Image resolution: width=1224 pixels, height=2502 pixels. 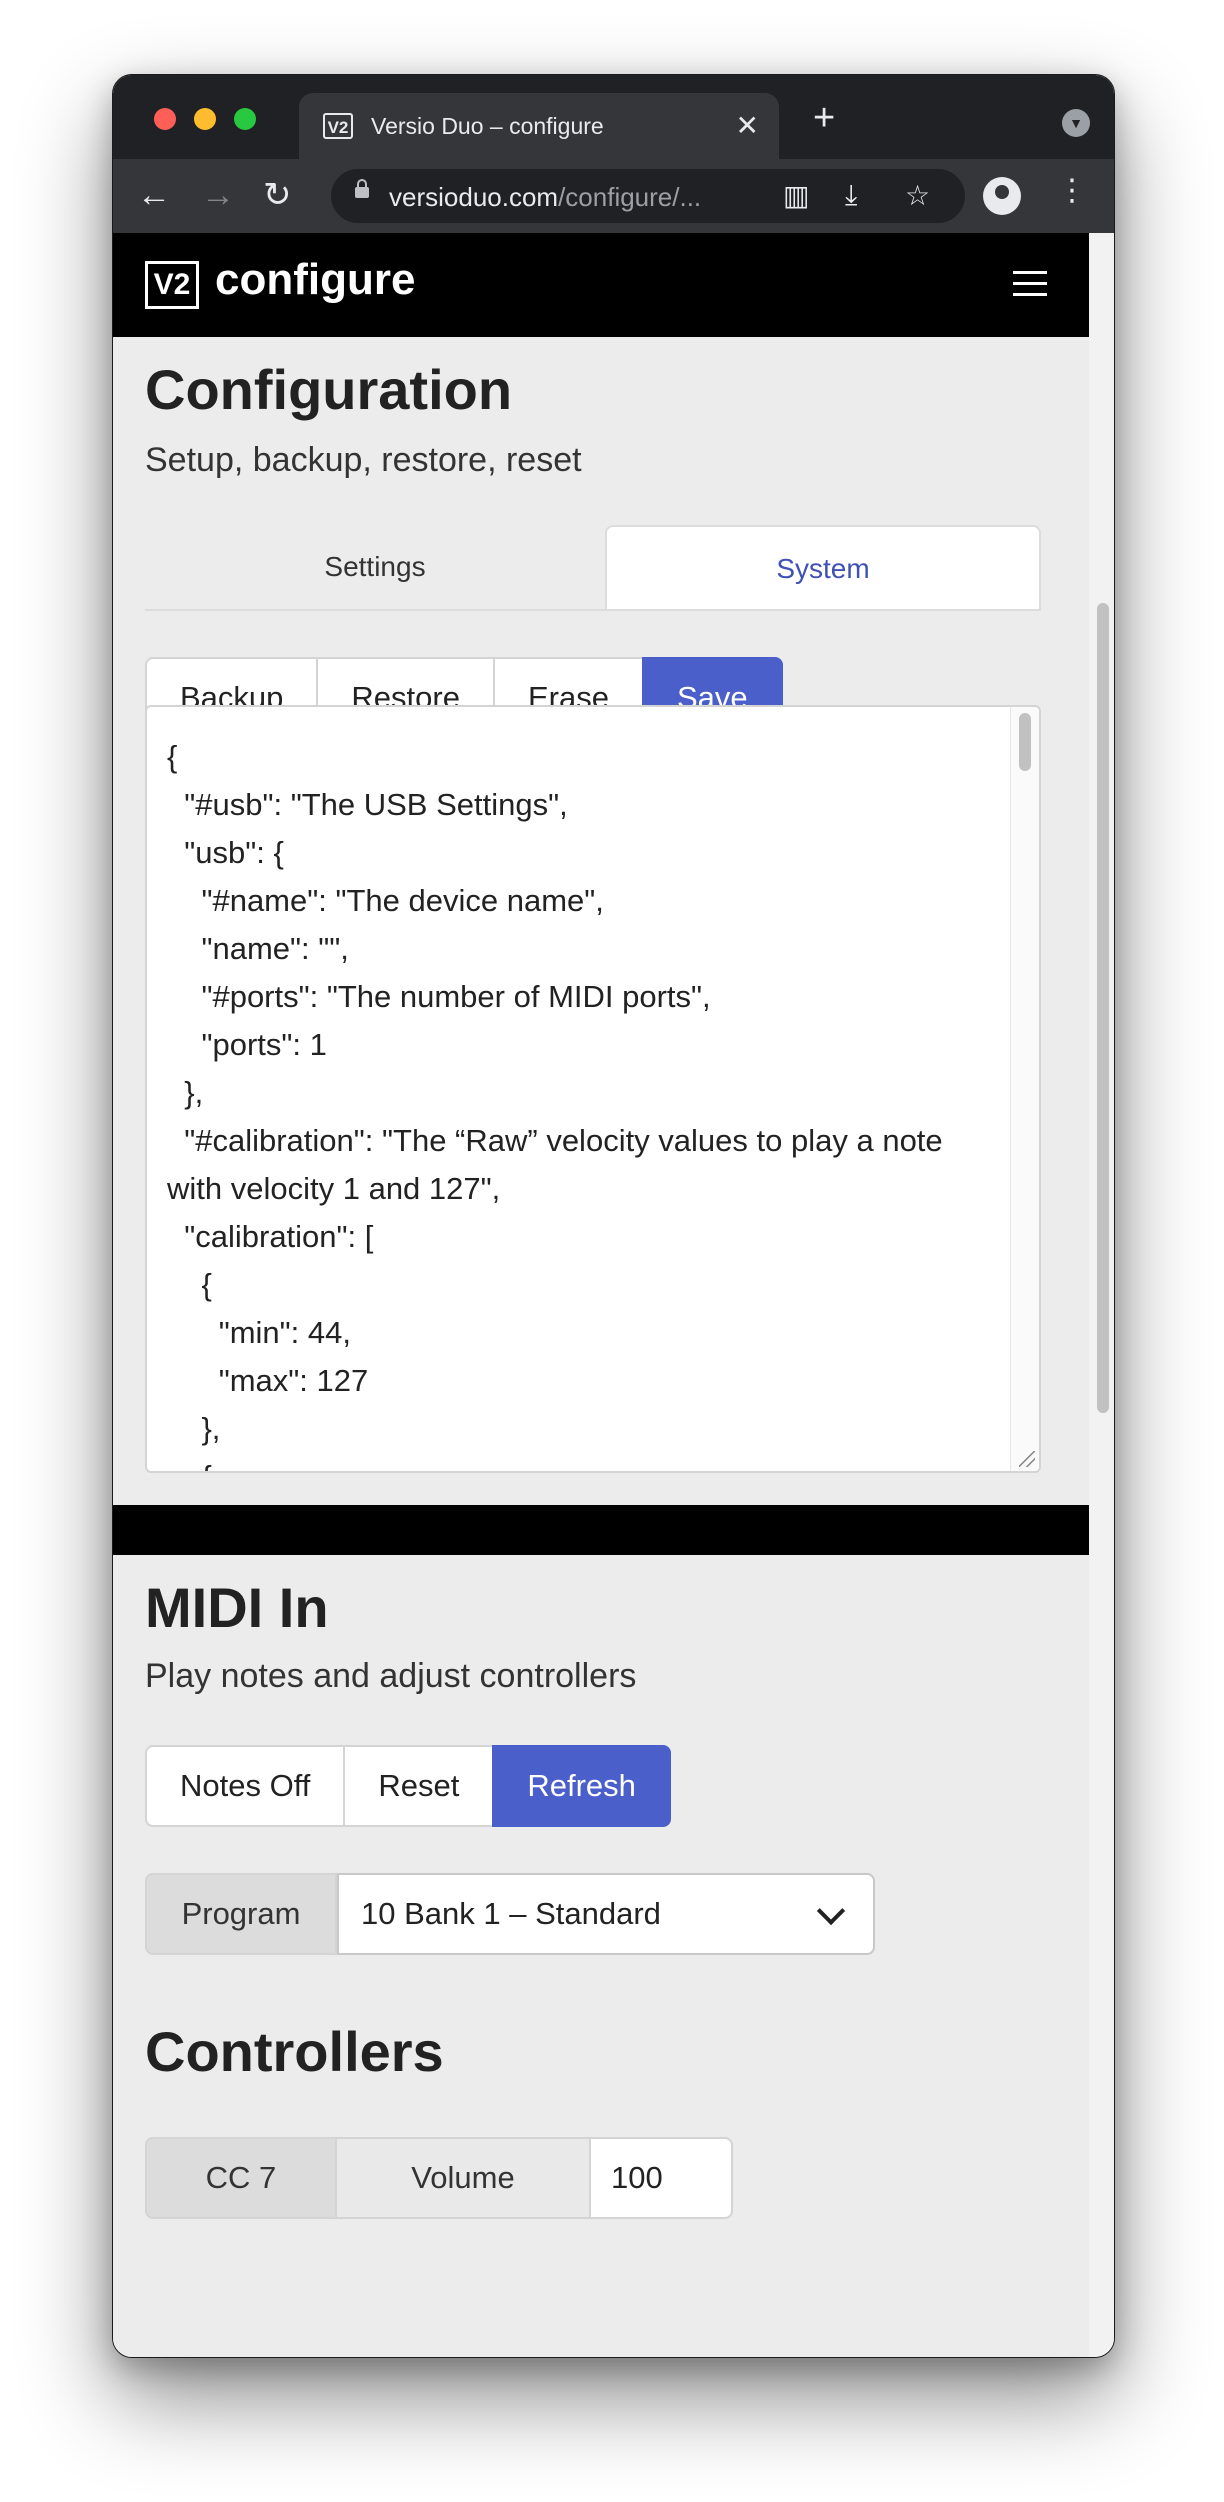 What do you see at coordinates (362, 188) in the screenshot?
I see `lock-icon` at bounding box center [362, 188].